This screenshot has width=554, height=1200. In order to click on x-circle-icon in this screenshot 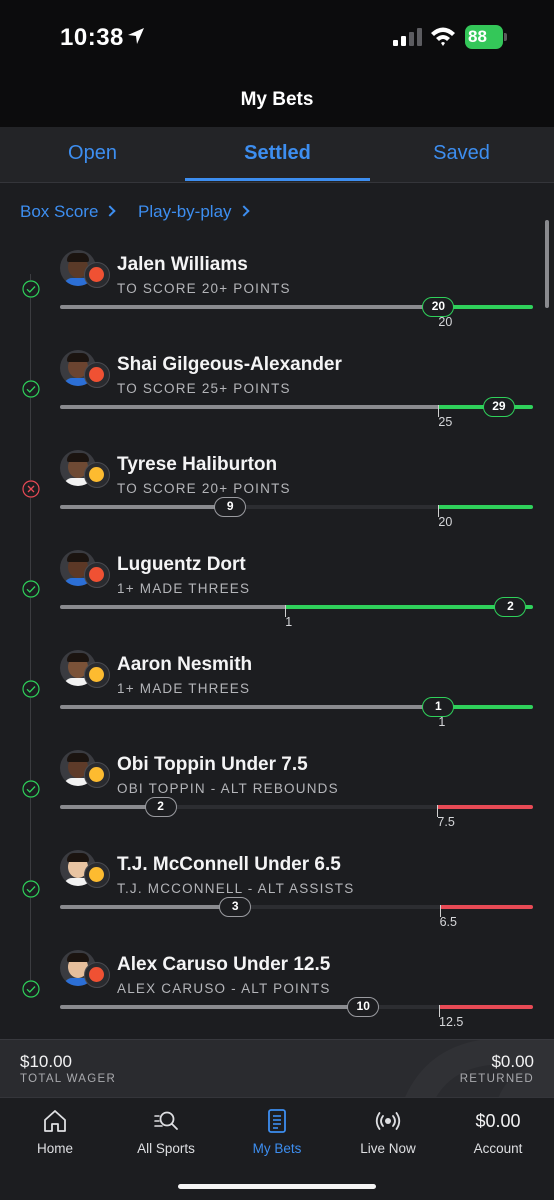, I will do `click(31, 489)`.